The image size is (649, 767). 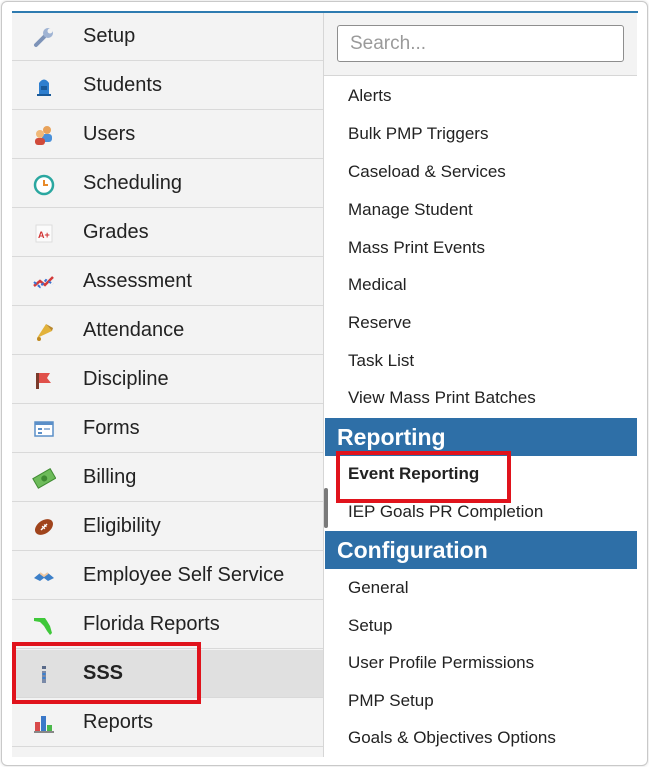 I want to click on menu-item-grades: A+ Grades, so click(x=167, y=233).